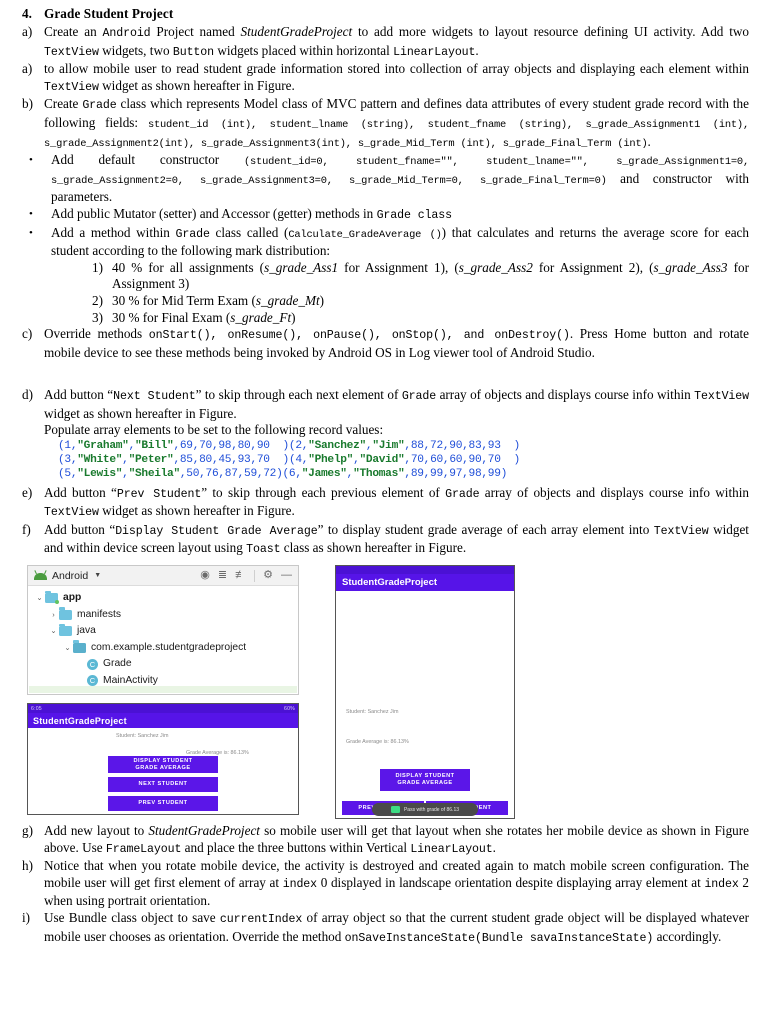  Describe the element at coordinates (300, 884) in the screenshot. I see `text-run: index` at that location.